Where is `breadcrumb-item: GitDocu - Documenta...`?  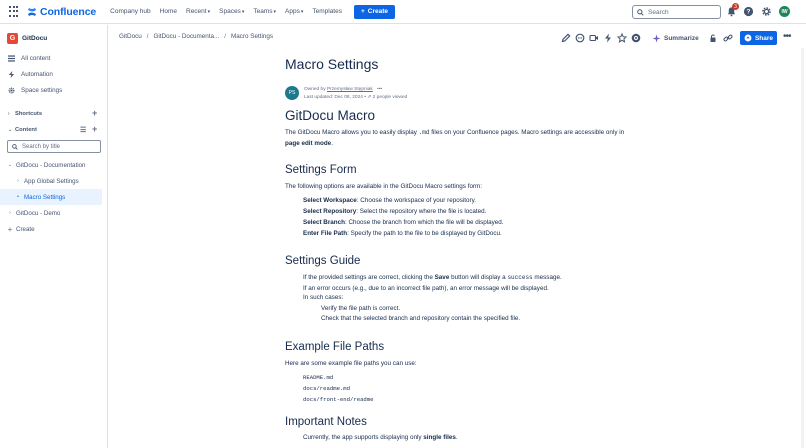 breadcrumb-item: GitDocu - Documenta... is located at coordinates (187, 36).